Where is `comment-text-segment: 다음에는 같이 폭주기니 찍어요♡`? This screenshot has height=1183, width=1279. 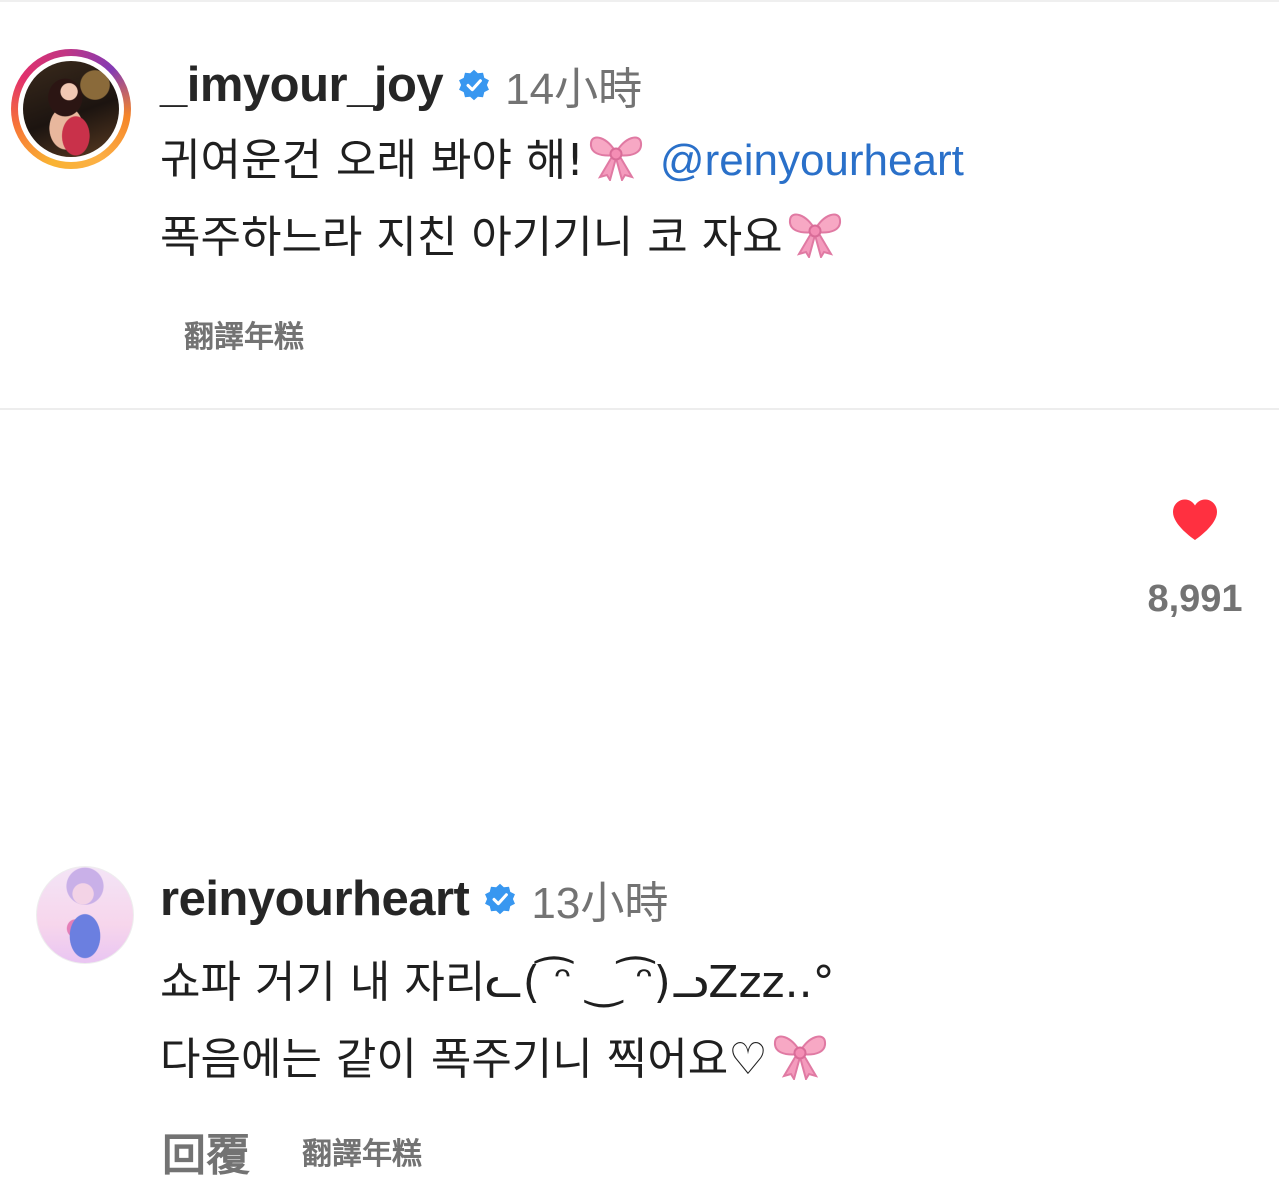
comment-text-segment: 다음에는 같이 폭주기니 찍어요♡ is located at coordinates (464, 1059).